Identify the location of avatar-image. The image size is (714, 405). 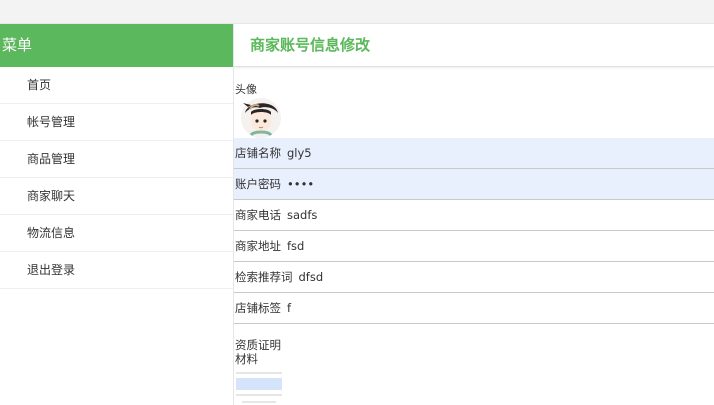
(261, 118).